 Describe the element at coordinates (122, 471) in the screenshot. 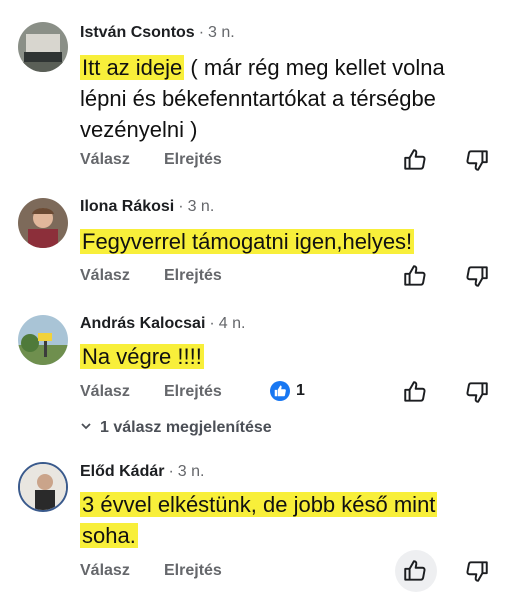

I see `author-name: Előd Kádár` at that location.